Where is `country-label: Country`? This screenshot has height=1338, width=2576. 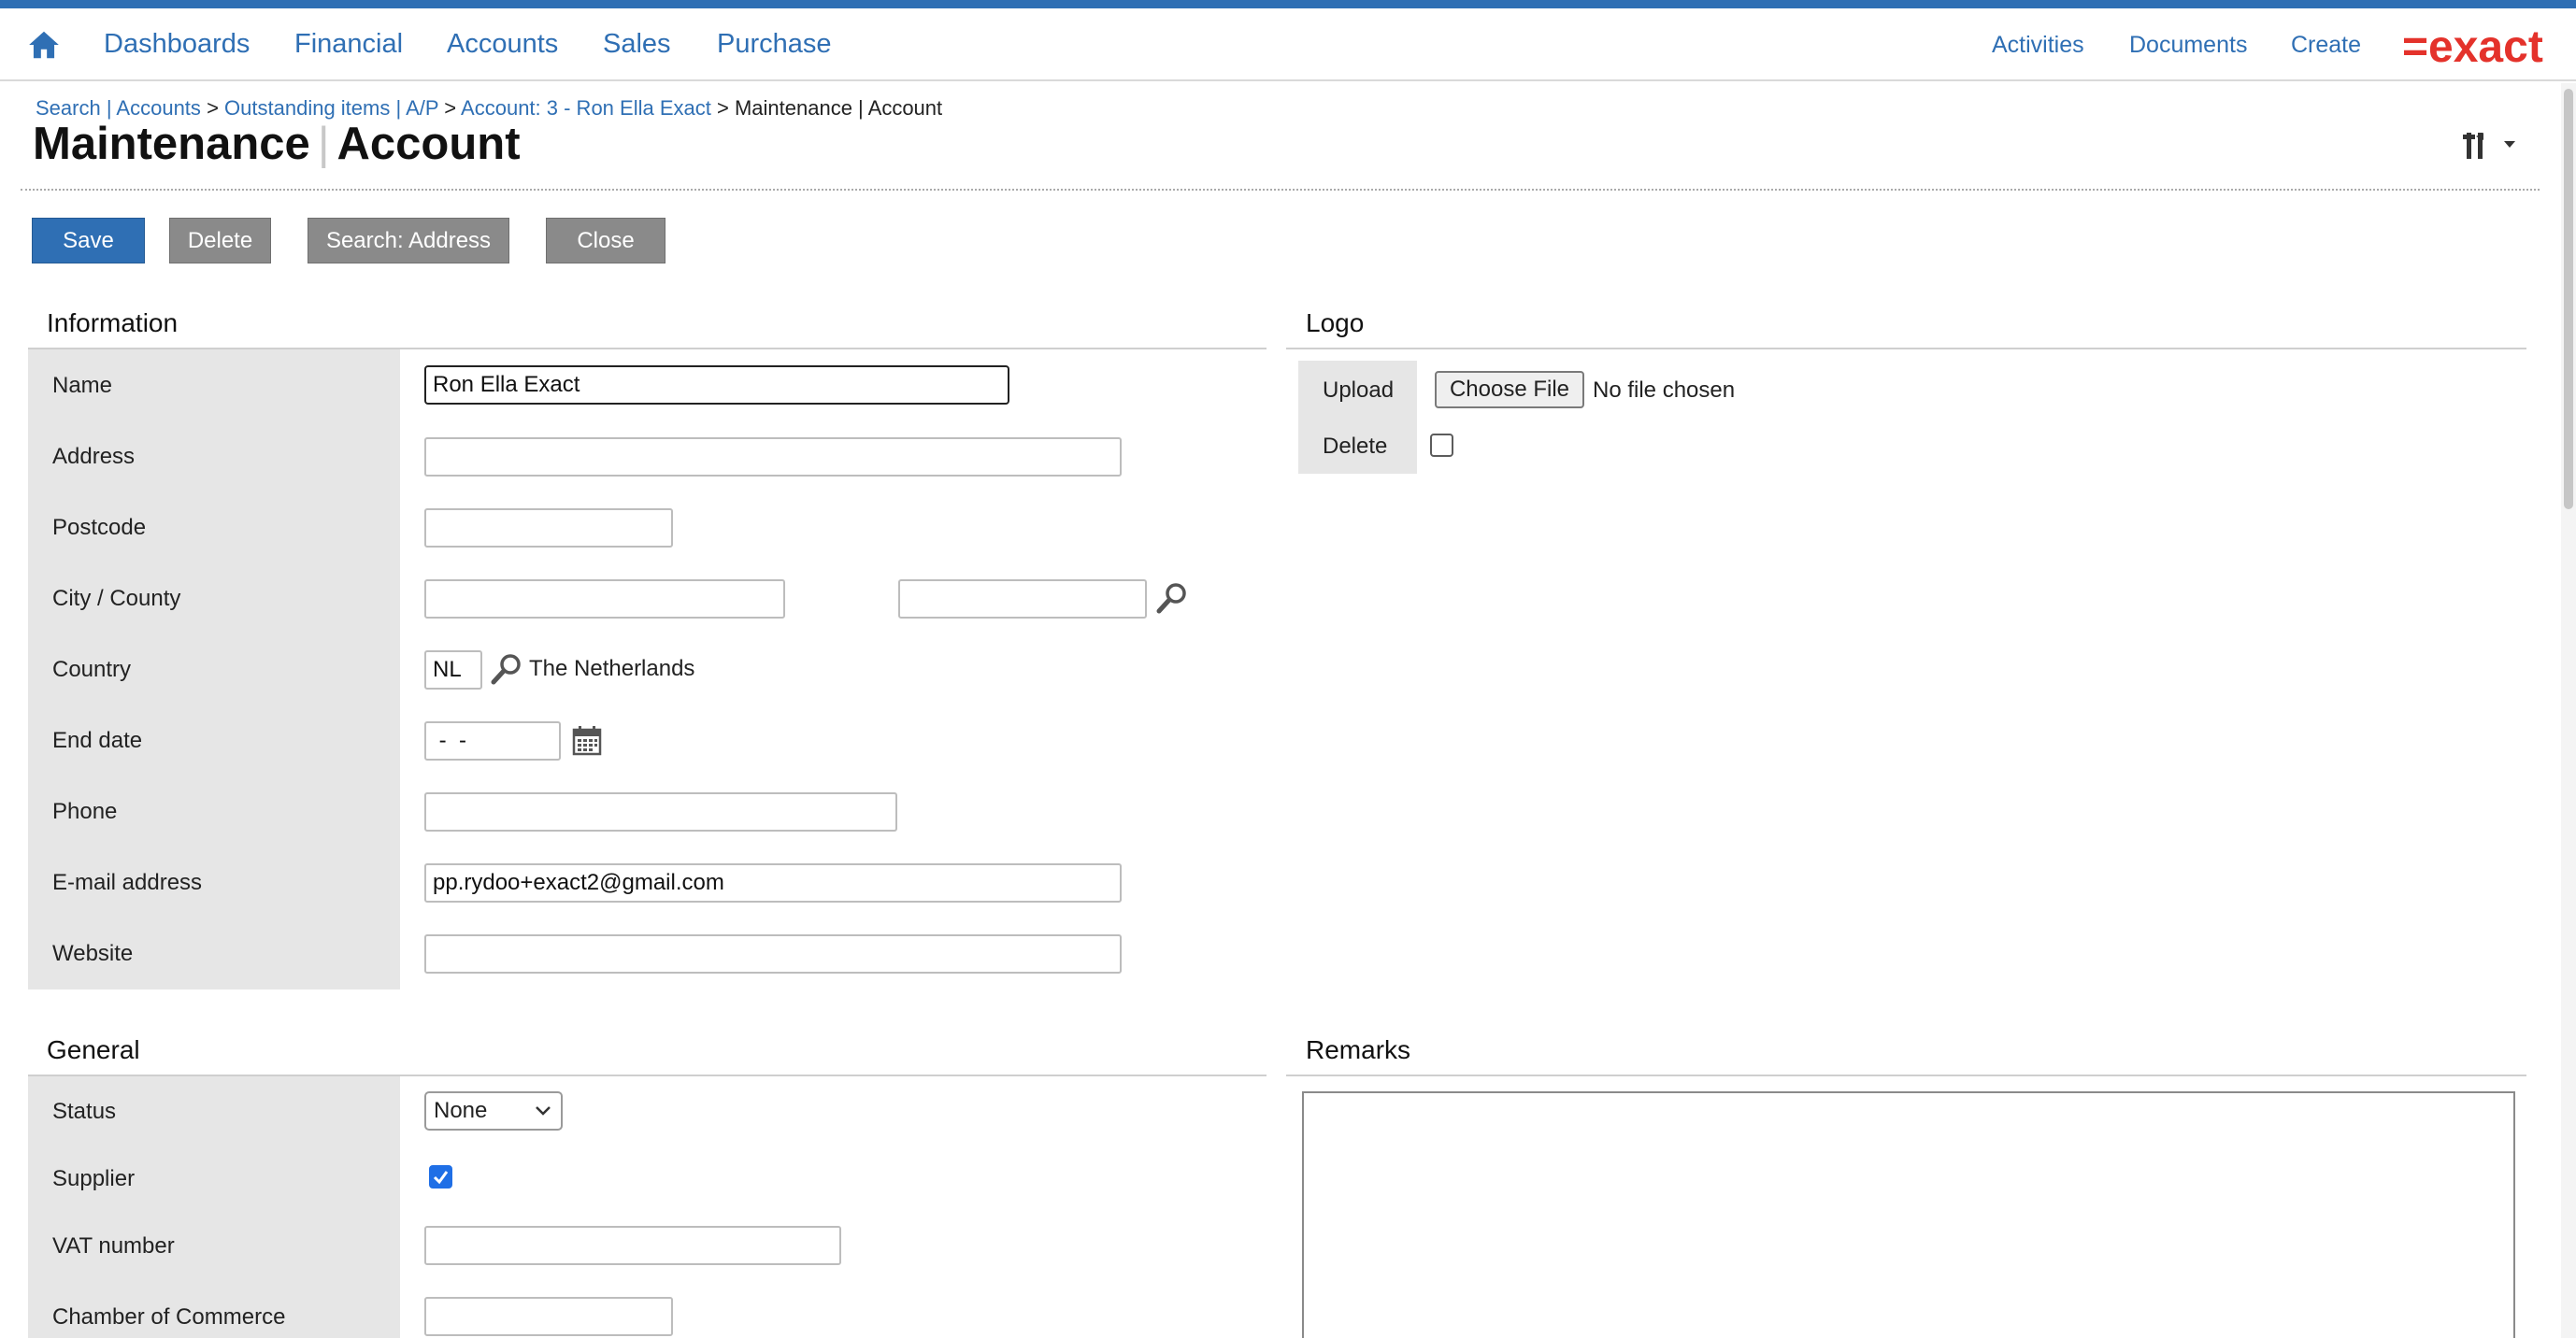 country-label: Country is located at coordinates (92, 669).